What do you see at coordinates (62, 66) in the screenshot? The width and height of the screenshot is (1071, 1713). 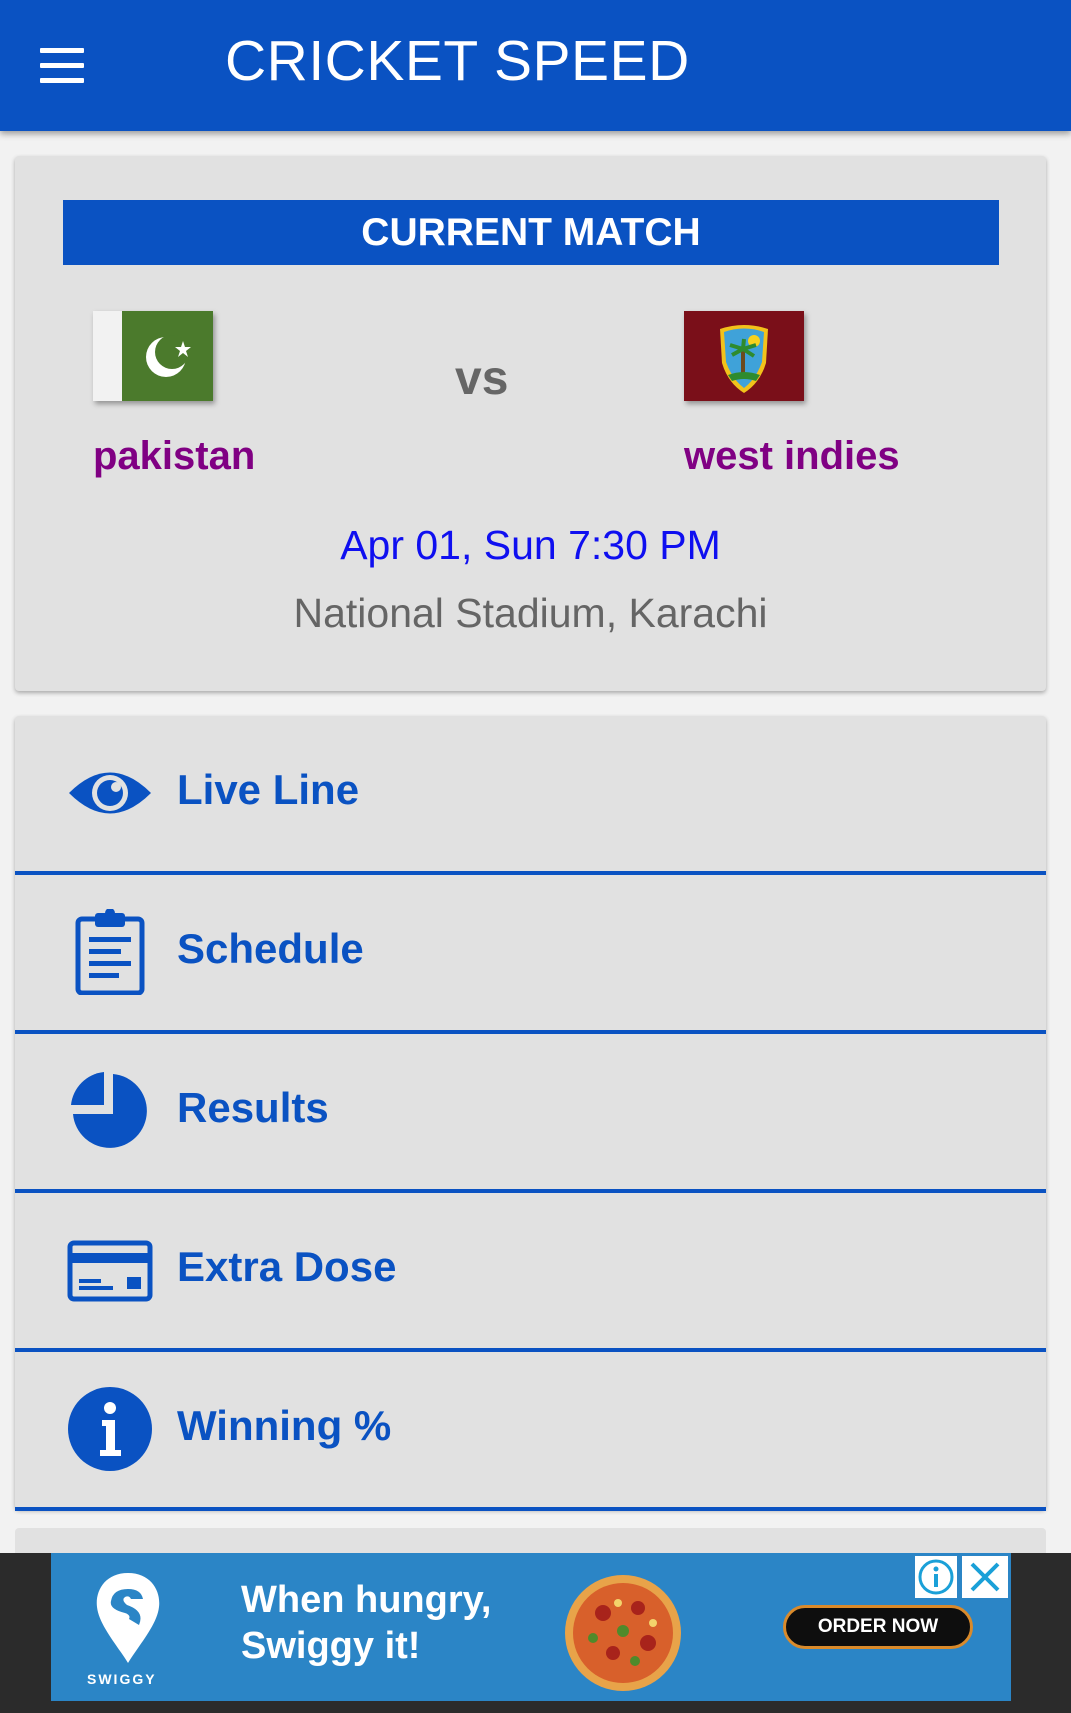 I see `hamburger-menu-icon` at bounding box center [62, 66].